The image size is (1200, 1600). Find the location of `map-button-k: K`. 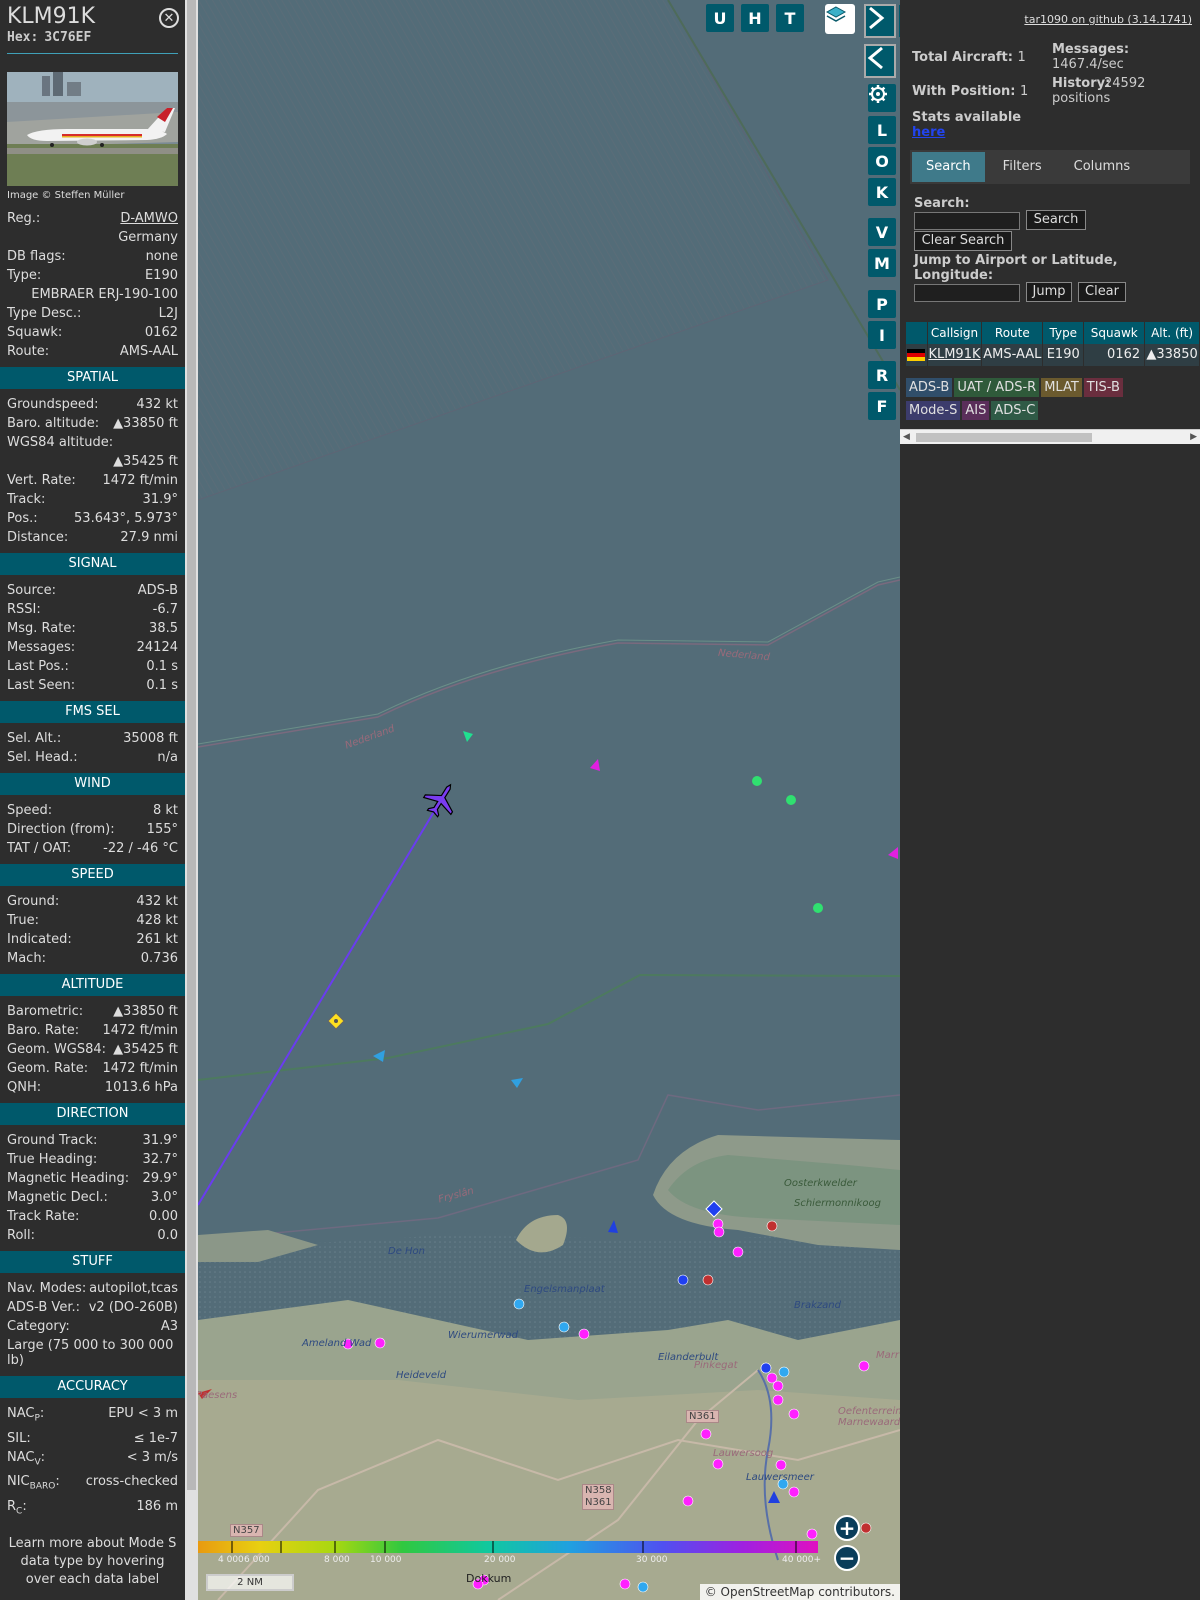

map-button-k: K is located at coordinates (882, 192).